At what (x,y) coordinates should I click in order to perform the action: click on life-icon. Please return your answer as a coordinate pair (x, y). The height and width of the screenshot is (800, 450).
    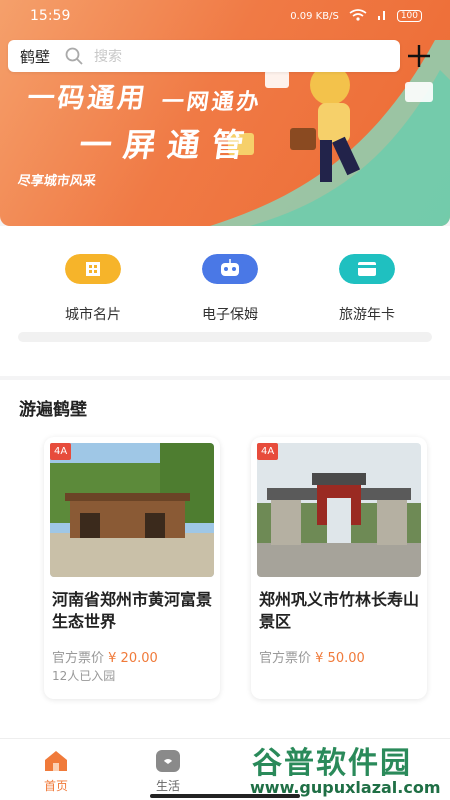
    Looking at the image, I should click on (168, 761).